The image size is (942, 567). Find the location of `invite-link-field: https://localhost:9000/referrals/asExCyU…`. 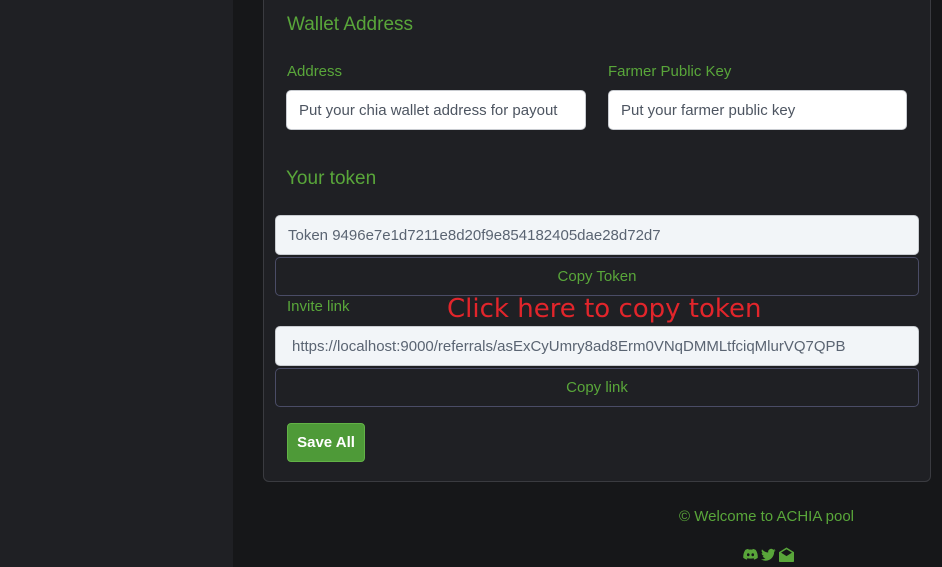

invite-link-field: https://localhost:9000/referrals/asExCyU… is located at coordinates (597, 346).